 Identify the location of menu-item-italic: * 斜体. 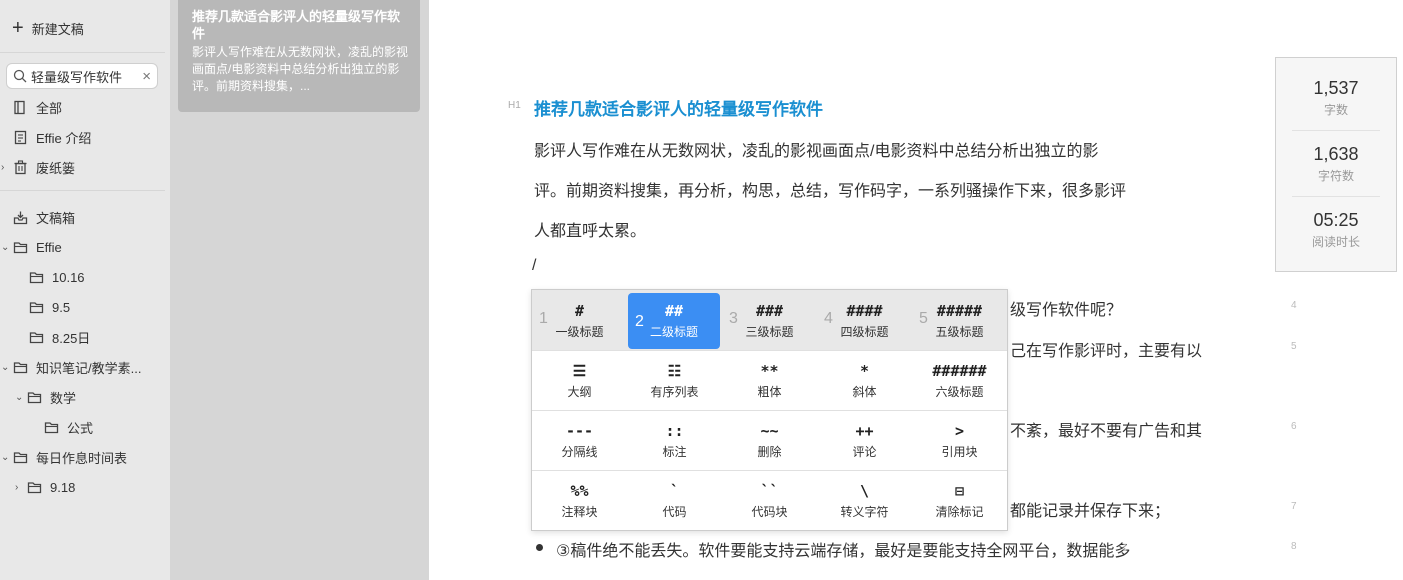
(864, 380).